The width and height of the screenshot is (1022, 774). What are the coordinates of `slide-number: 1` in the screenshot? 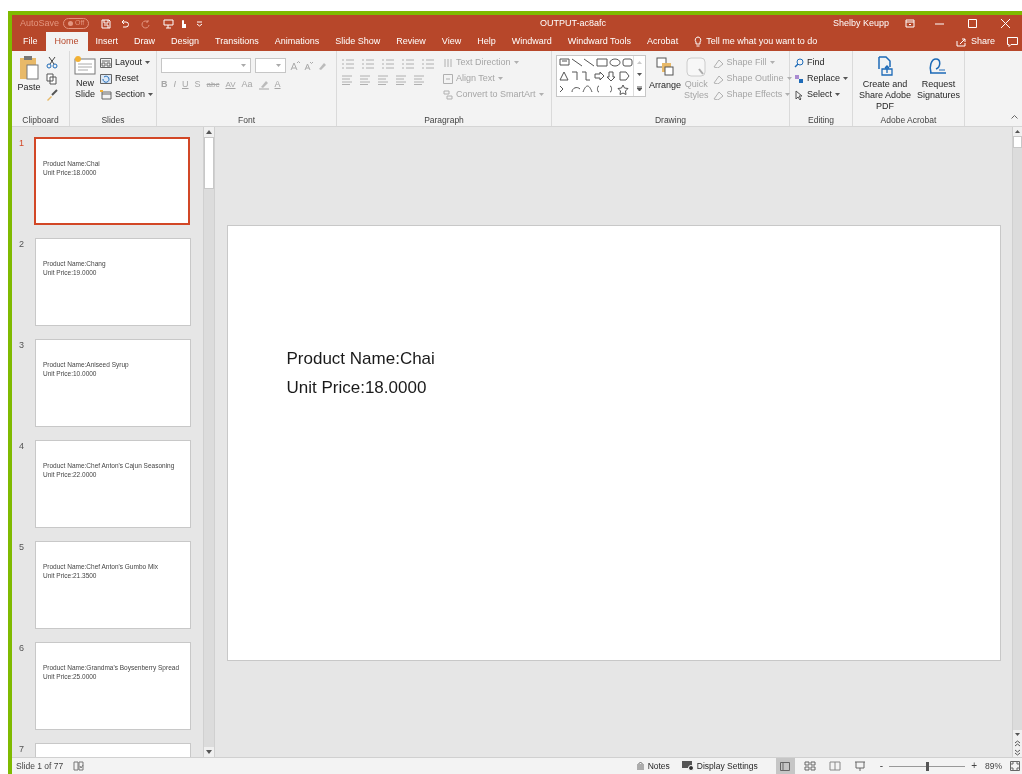 It's located at (21, 143).